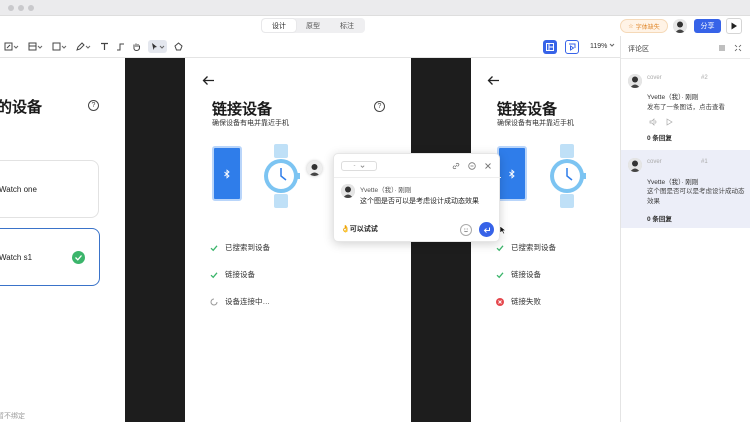  What do you see at coordinates (722, 48) in the screenshot?
I see `list-view-icon` at bounding box center [722, 48].